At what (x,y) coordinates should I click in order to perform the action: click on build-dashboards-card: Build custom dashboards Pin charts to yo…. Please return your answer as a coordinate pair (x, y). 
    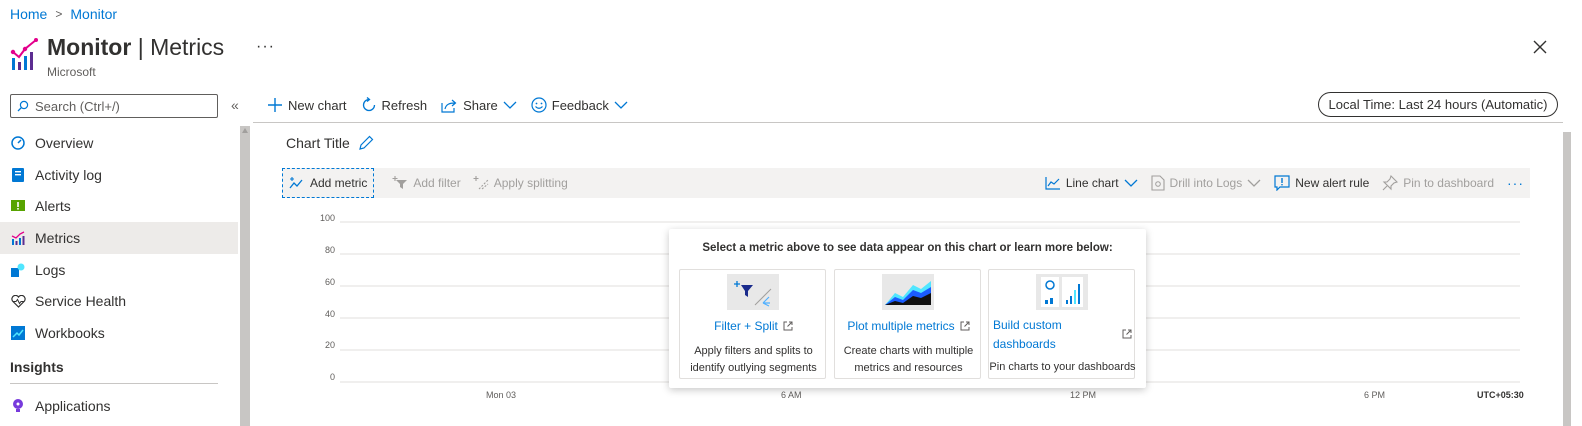
    Looking at the image, I should click on (1062, 324).